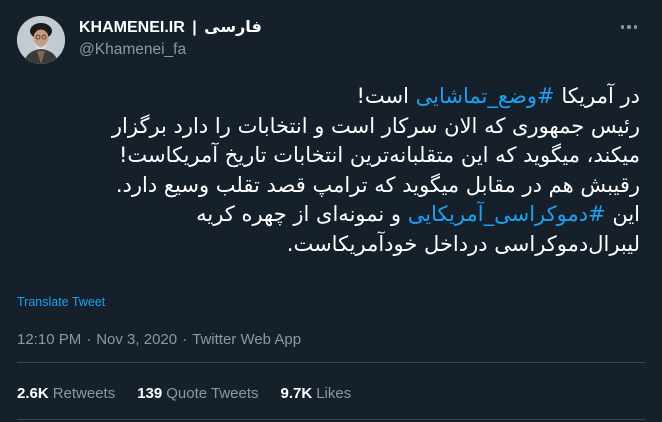  What do you see at coordinates (302, 214) in the screenshot?
I see `tweet-text-segment: و نمونه‌ای از چهره کریه` at bounding box center [302, 214].